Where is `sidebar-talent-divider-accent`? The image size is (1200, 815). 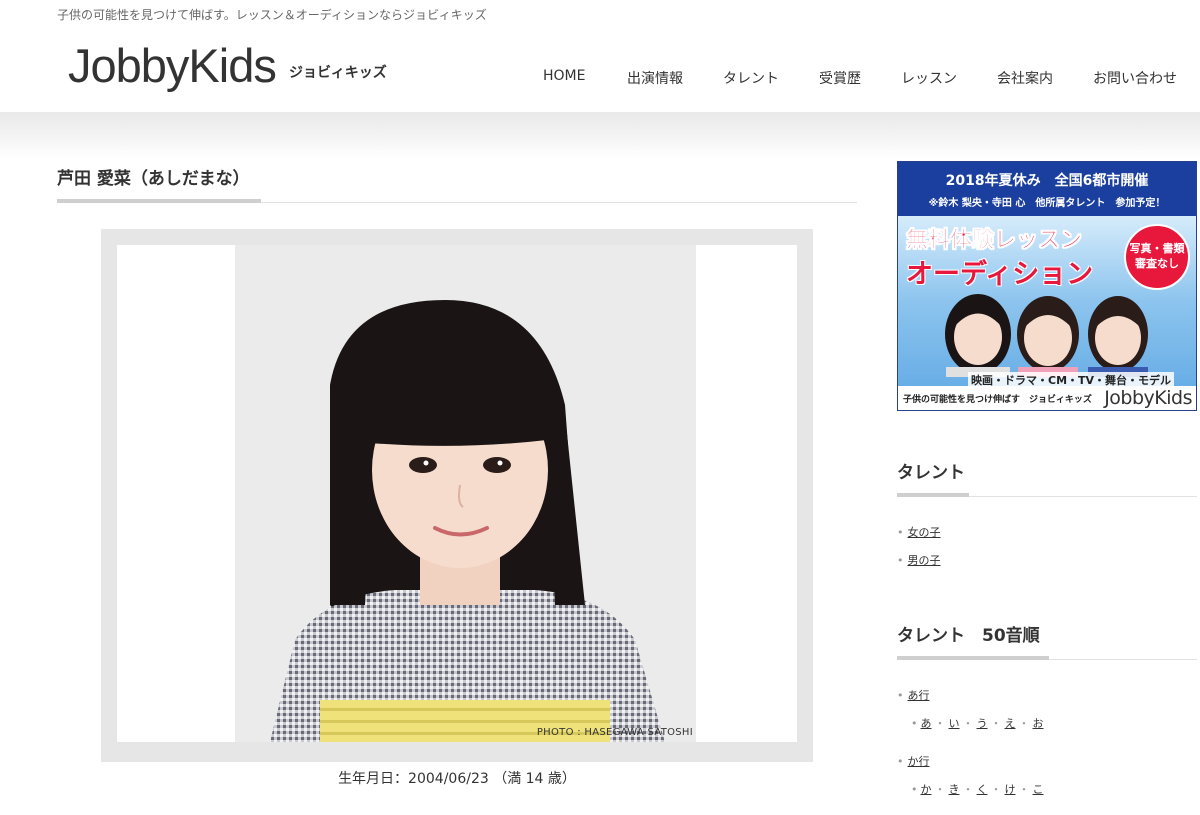
sidebar-talent-divider-accent is located at coordinates (933, 495).